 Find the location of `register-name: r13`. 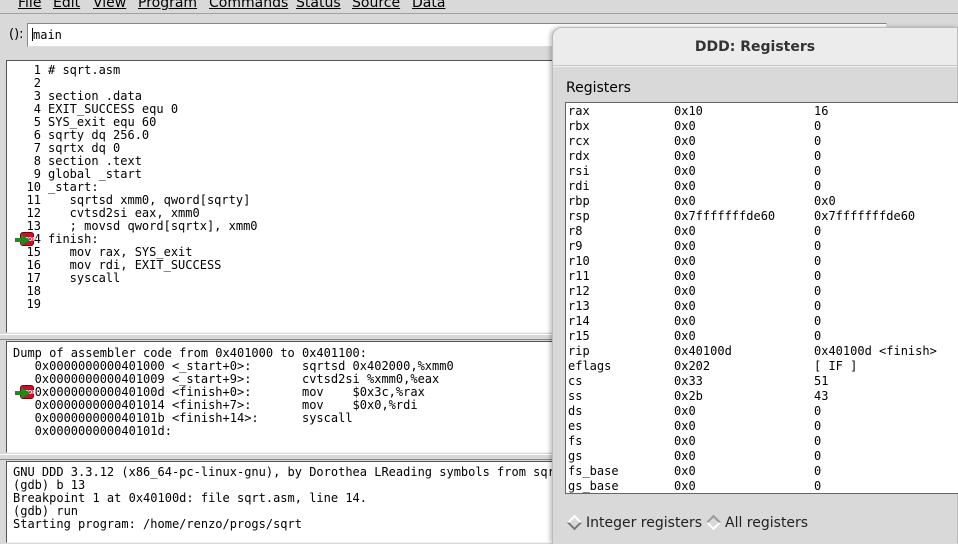

register-name: r13 is located at coordinates (579, 306).